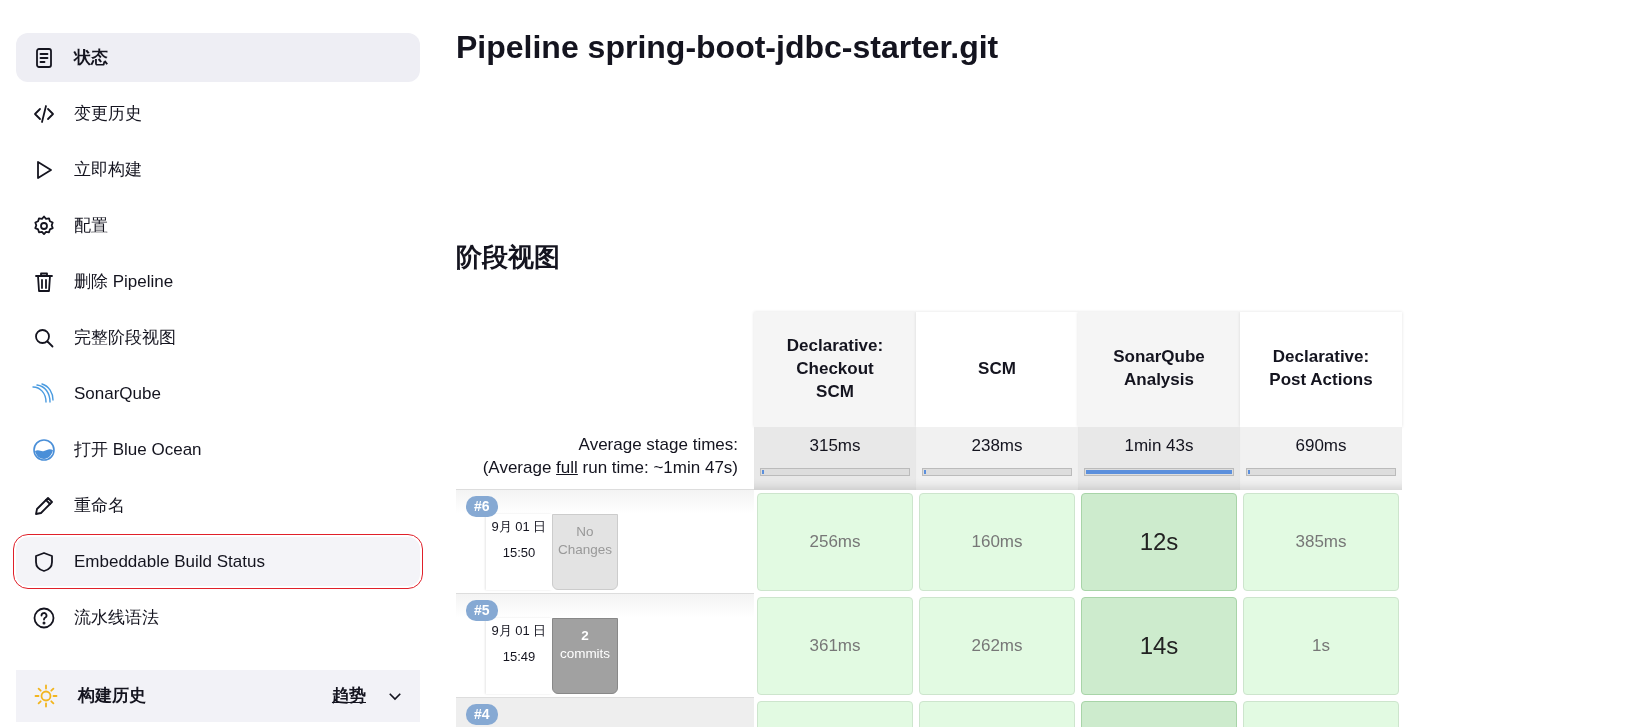 This screenshot has width=1650, height=727. What do you see at coordinates (1159, 541) in the screenshot?
I see `stage-cell: 12s` at bounding box center [1159, 541].